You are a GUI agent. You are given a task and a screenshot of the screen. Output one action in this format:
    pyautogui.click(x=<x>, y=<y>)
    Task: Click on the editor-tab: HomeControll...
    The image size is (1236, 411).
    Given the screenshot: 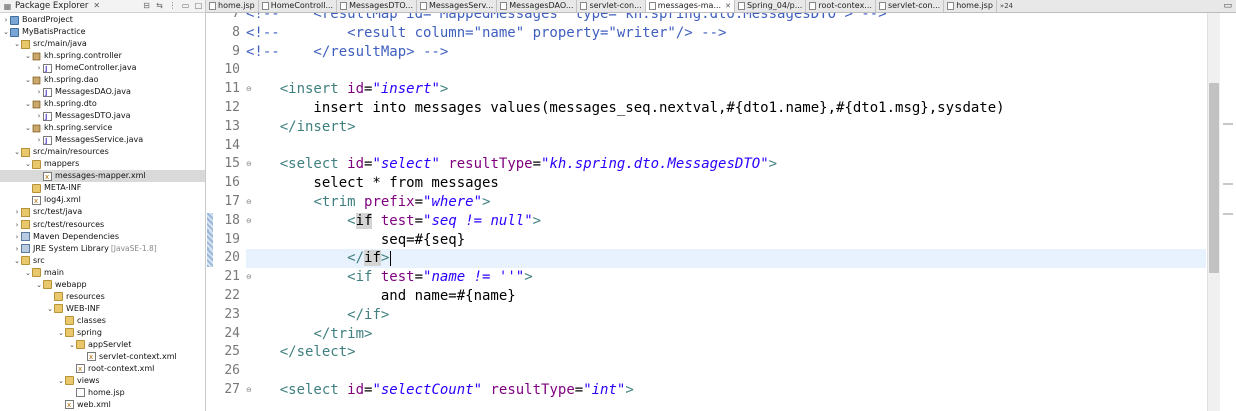 What is the action you would take?
    pyautogui.click(x=298, y=6)
    